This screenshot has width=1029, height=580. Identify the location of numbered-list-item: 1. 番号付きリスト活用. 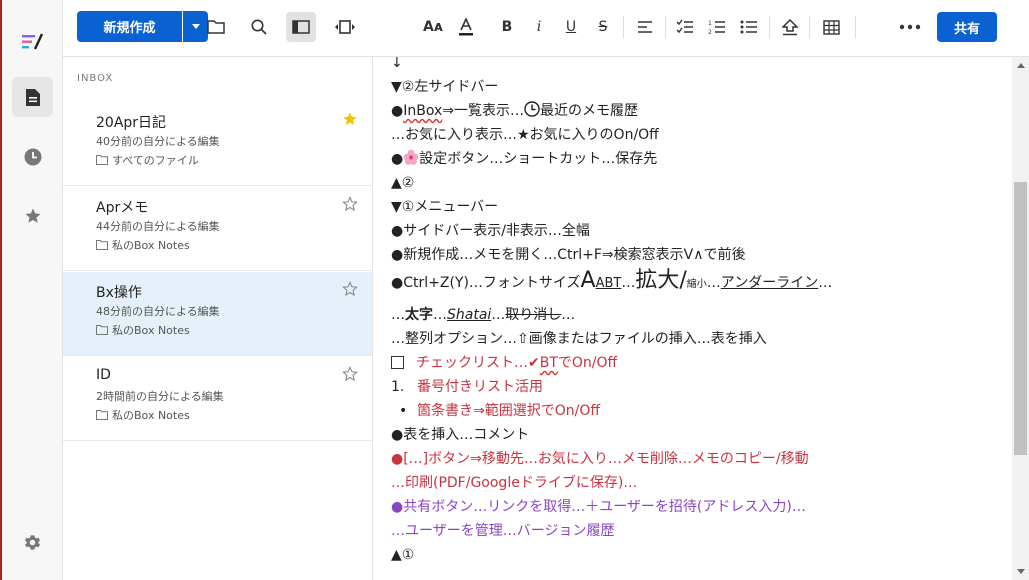
(467, 387).